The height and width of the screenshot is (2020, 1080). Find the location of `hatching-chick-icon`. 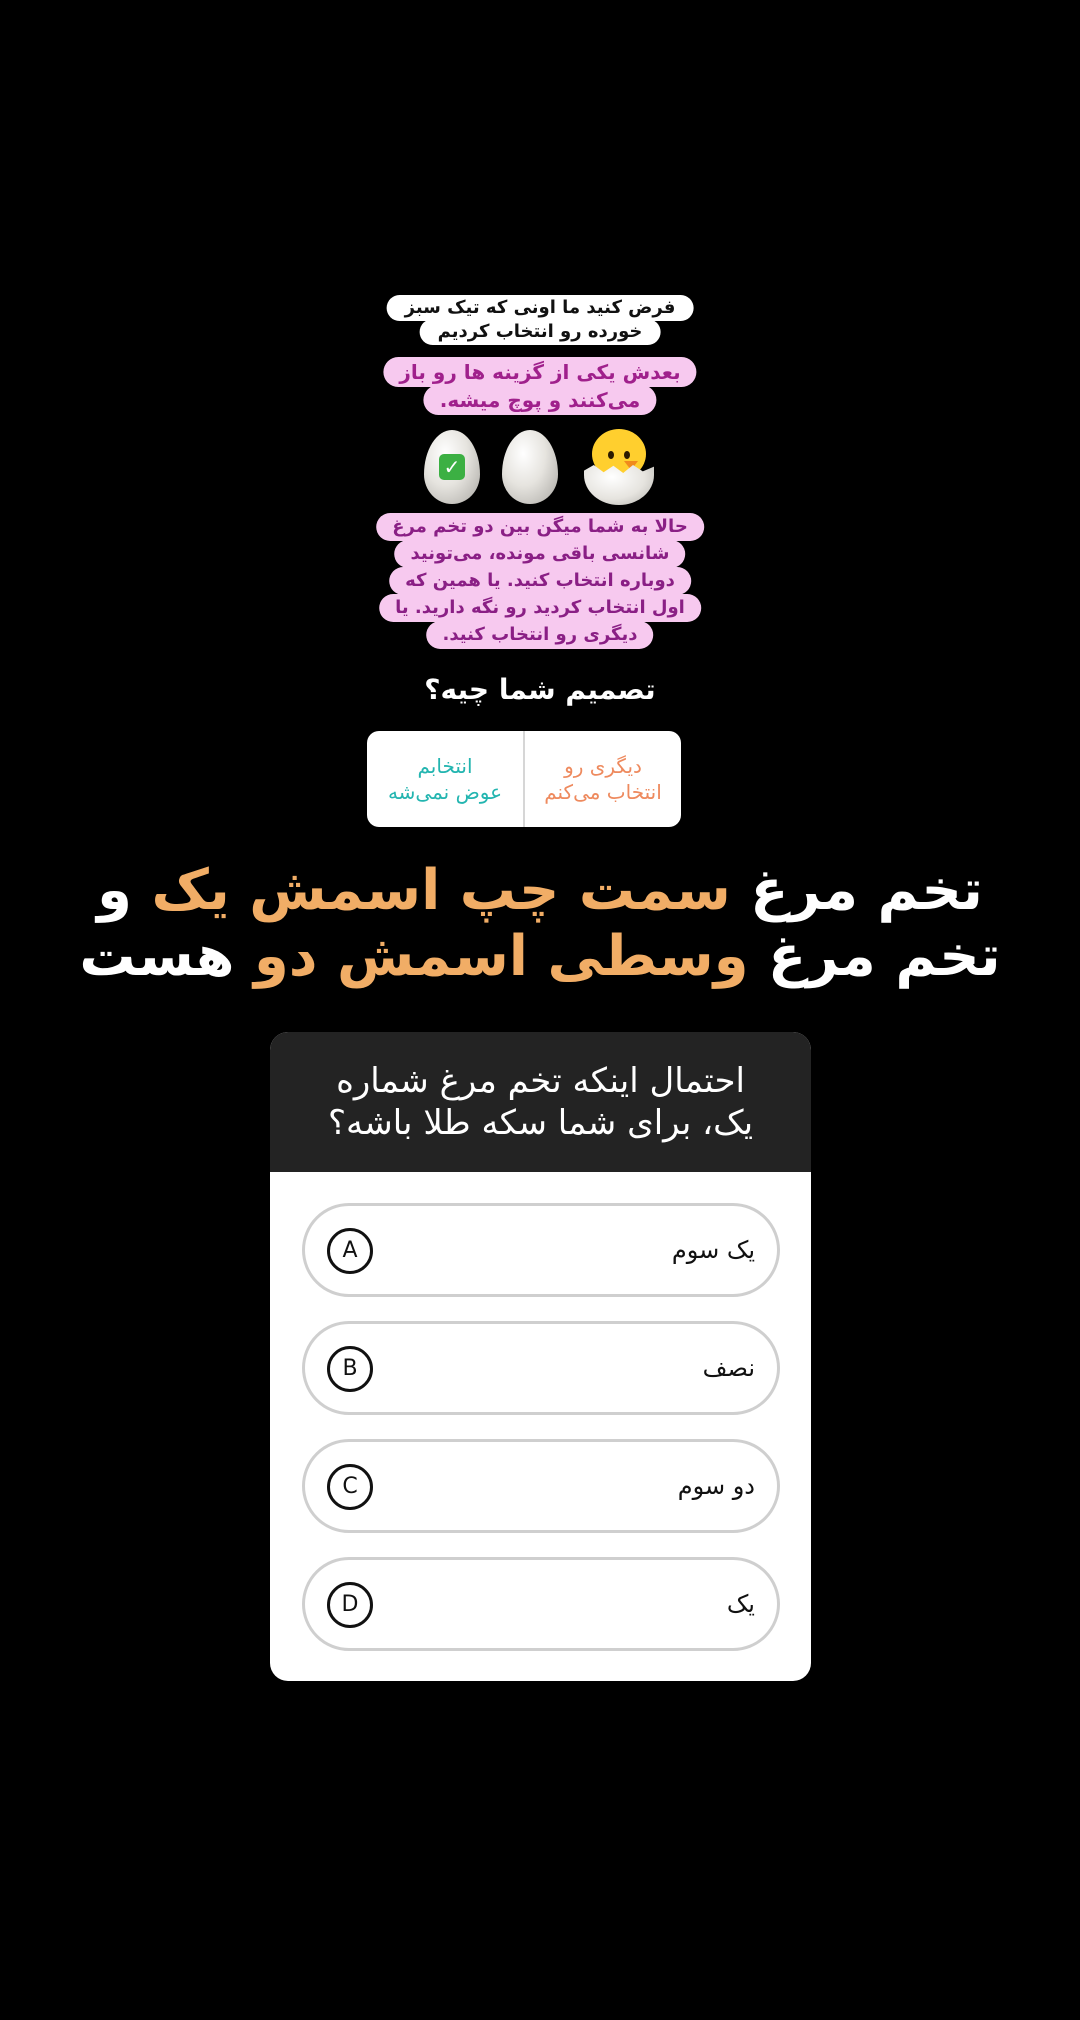

hatching-chick-icon is located at coordinates (619, 465).